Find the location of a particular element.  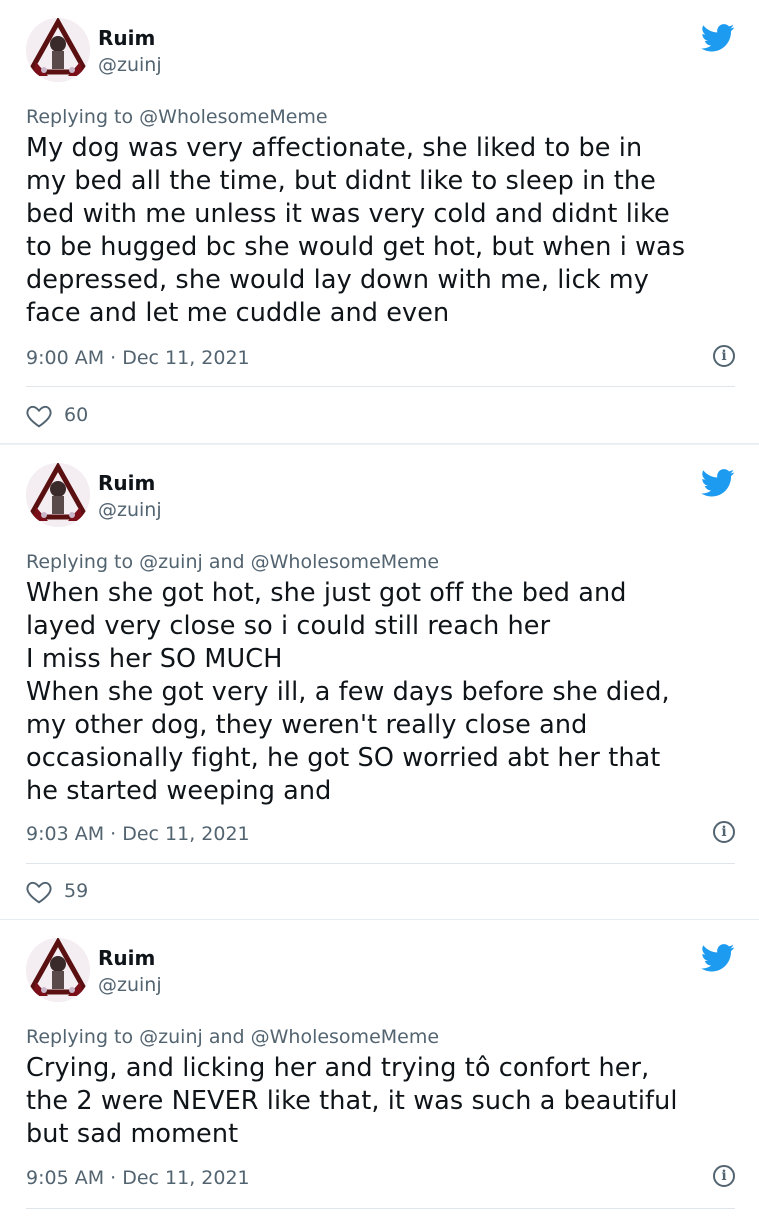

replying-to: Replying to @WholesomeMeme is located at coordinates (380, 117).